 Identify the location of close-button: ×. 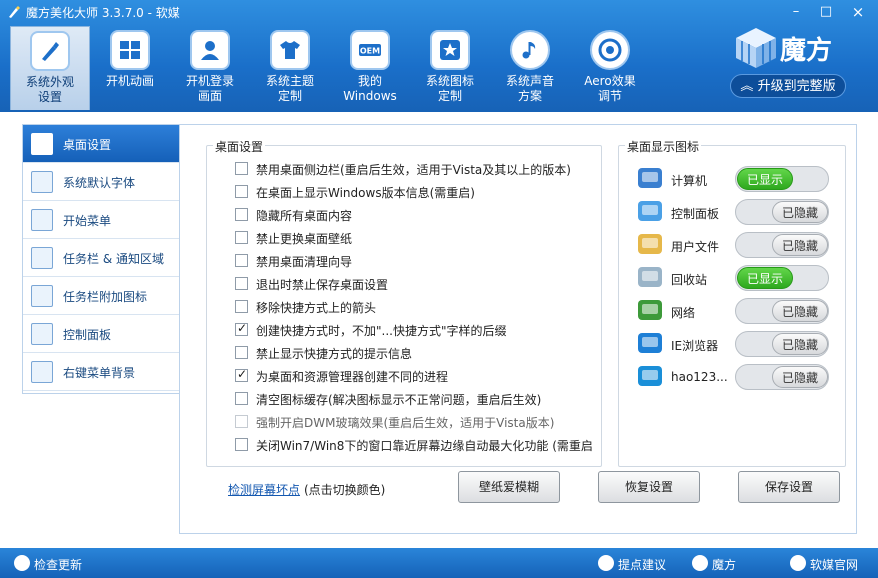
(858, 12).